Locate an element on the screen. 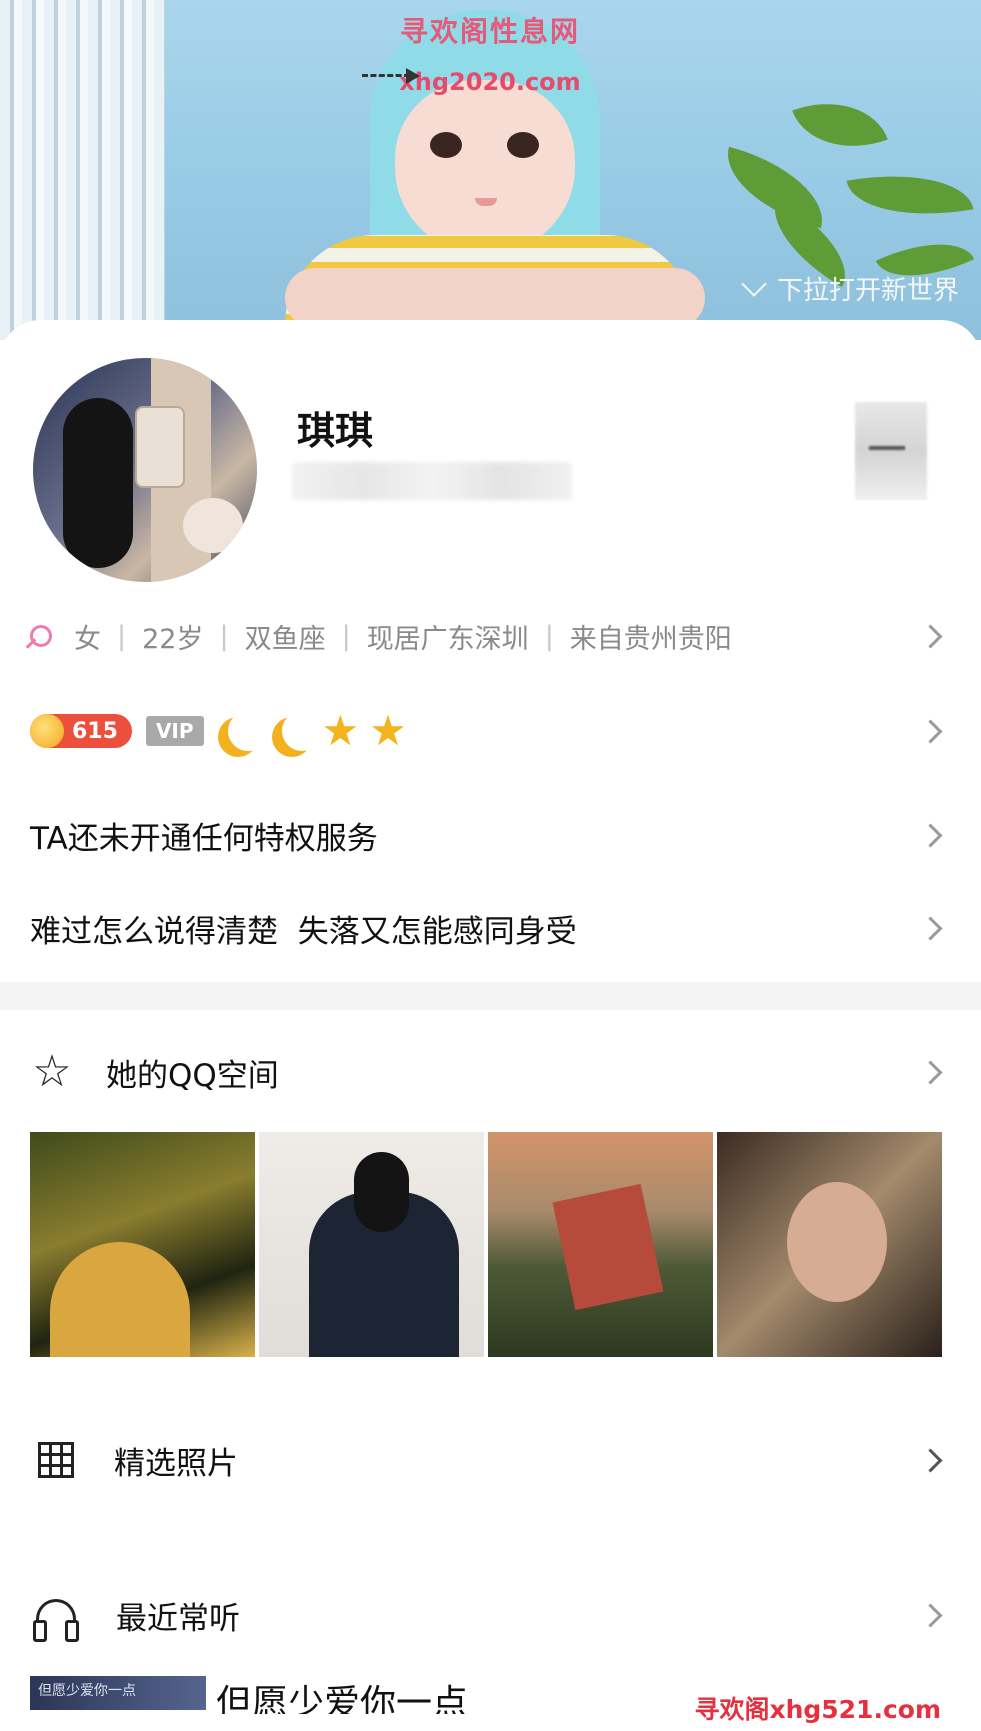  photo-head is located at coordinates (381, 1192).